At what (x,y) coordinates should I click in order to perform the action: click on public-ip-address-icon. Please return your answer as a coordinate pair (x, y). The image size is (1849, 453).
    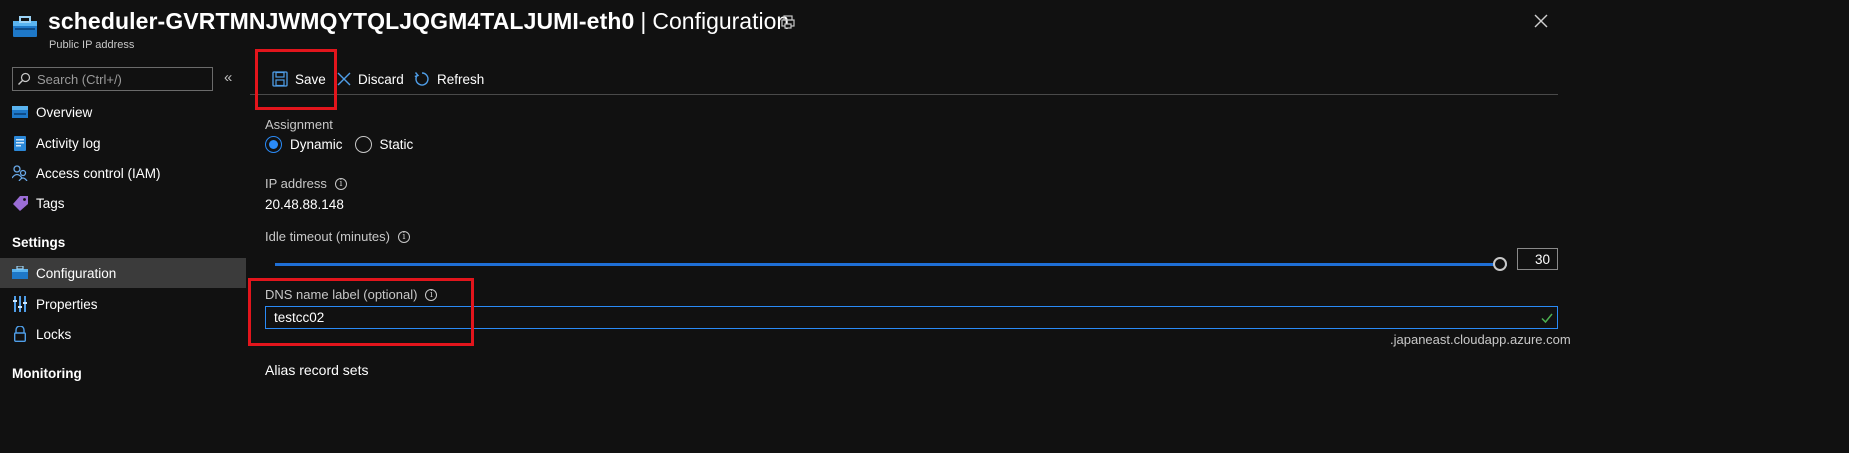
    Looking at the image, I should click on (25, 26).